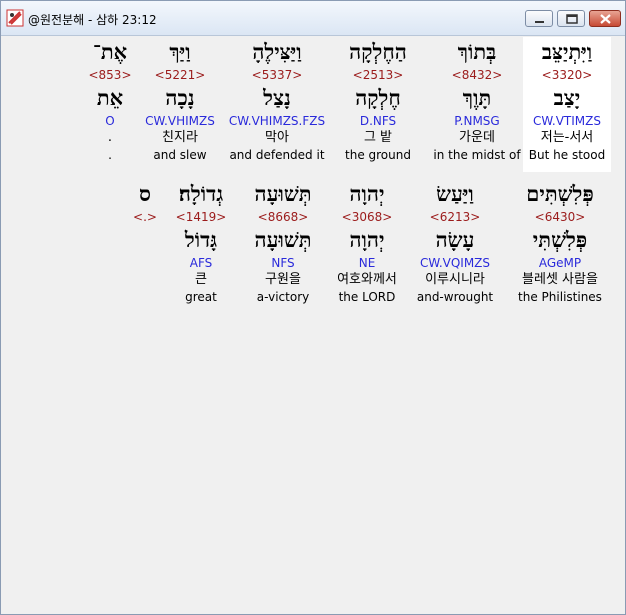 Image resolution: width=626 pixels, height=615 pixels. I want to click on word-column: ס <.>, so click(145, 202).